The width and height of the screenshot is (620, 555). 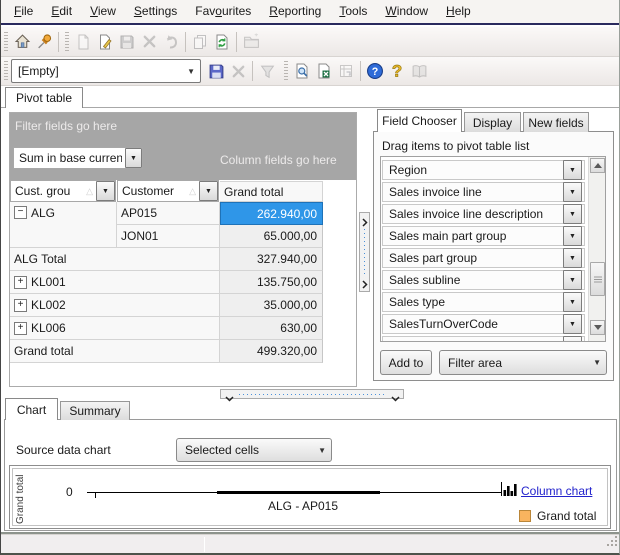 I want to click on menu-settings: Settings, so click(x=155, y=11).